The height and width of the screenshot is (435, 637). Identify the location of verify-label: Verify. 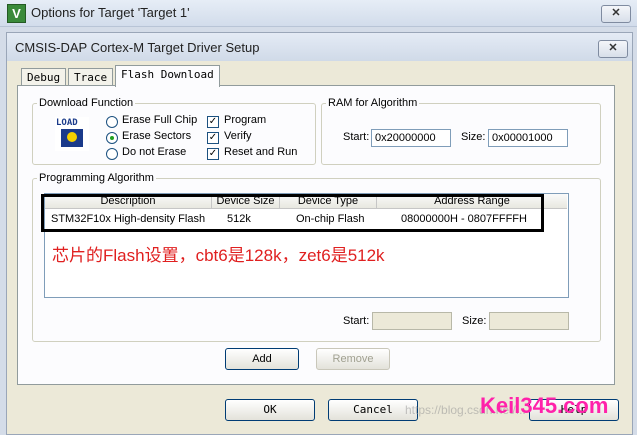
(238, 136).